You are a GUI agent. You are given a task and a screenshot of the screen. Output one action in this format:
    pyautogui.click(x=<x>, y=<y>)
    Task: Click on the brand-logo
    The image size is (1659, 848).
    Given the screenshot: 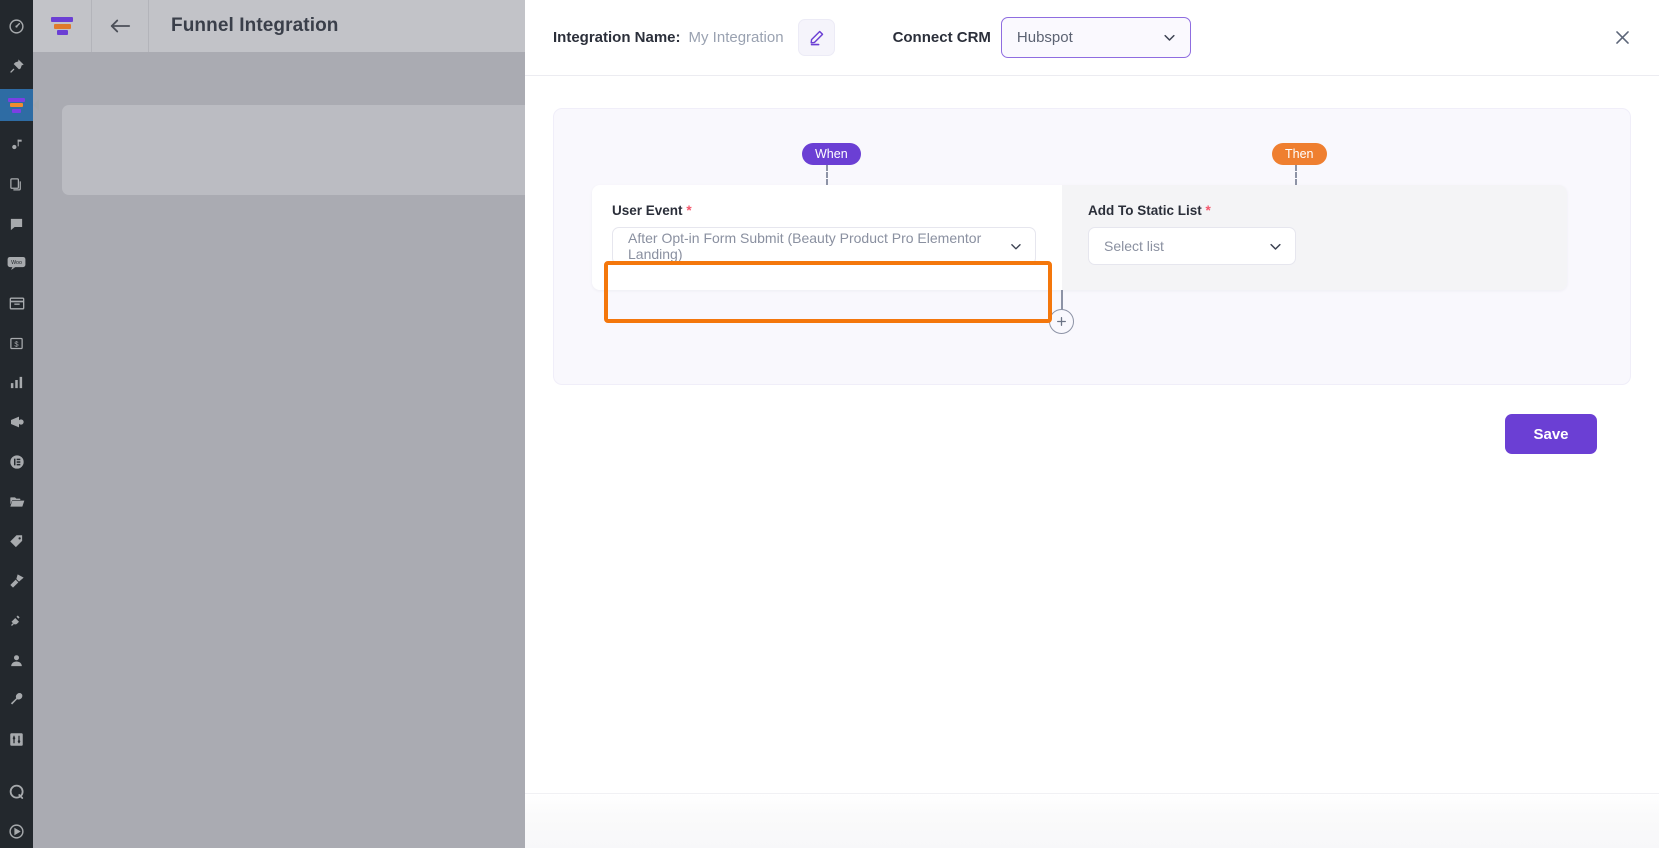 What is the action you would take?
    pyautogui.click(x=62, y=26)
    